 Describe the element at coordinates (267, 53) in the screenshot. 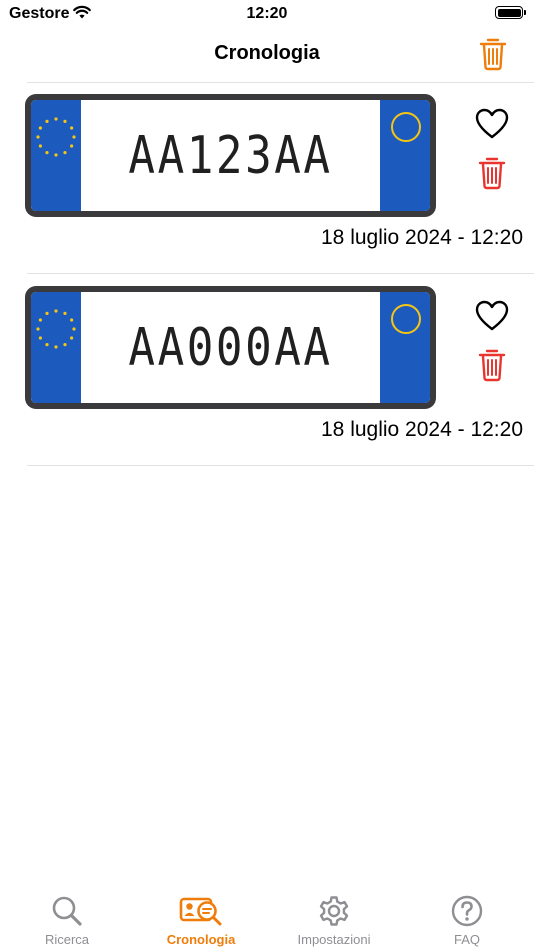

I see `page-title: Cronologia` at that location.